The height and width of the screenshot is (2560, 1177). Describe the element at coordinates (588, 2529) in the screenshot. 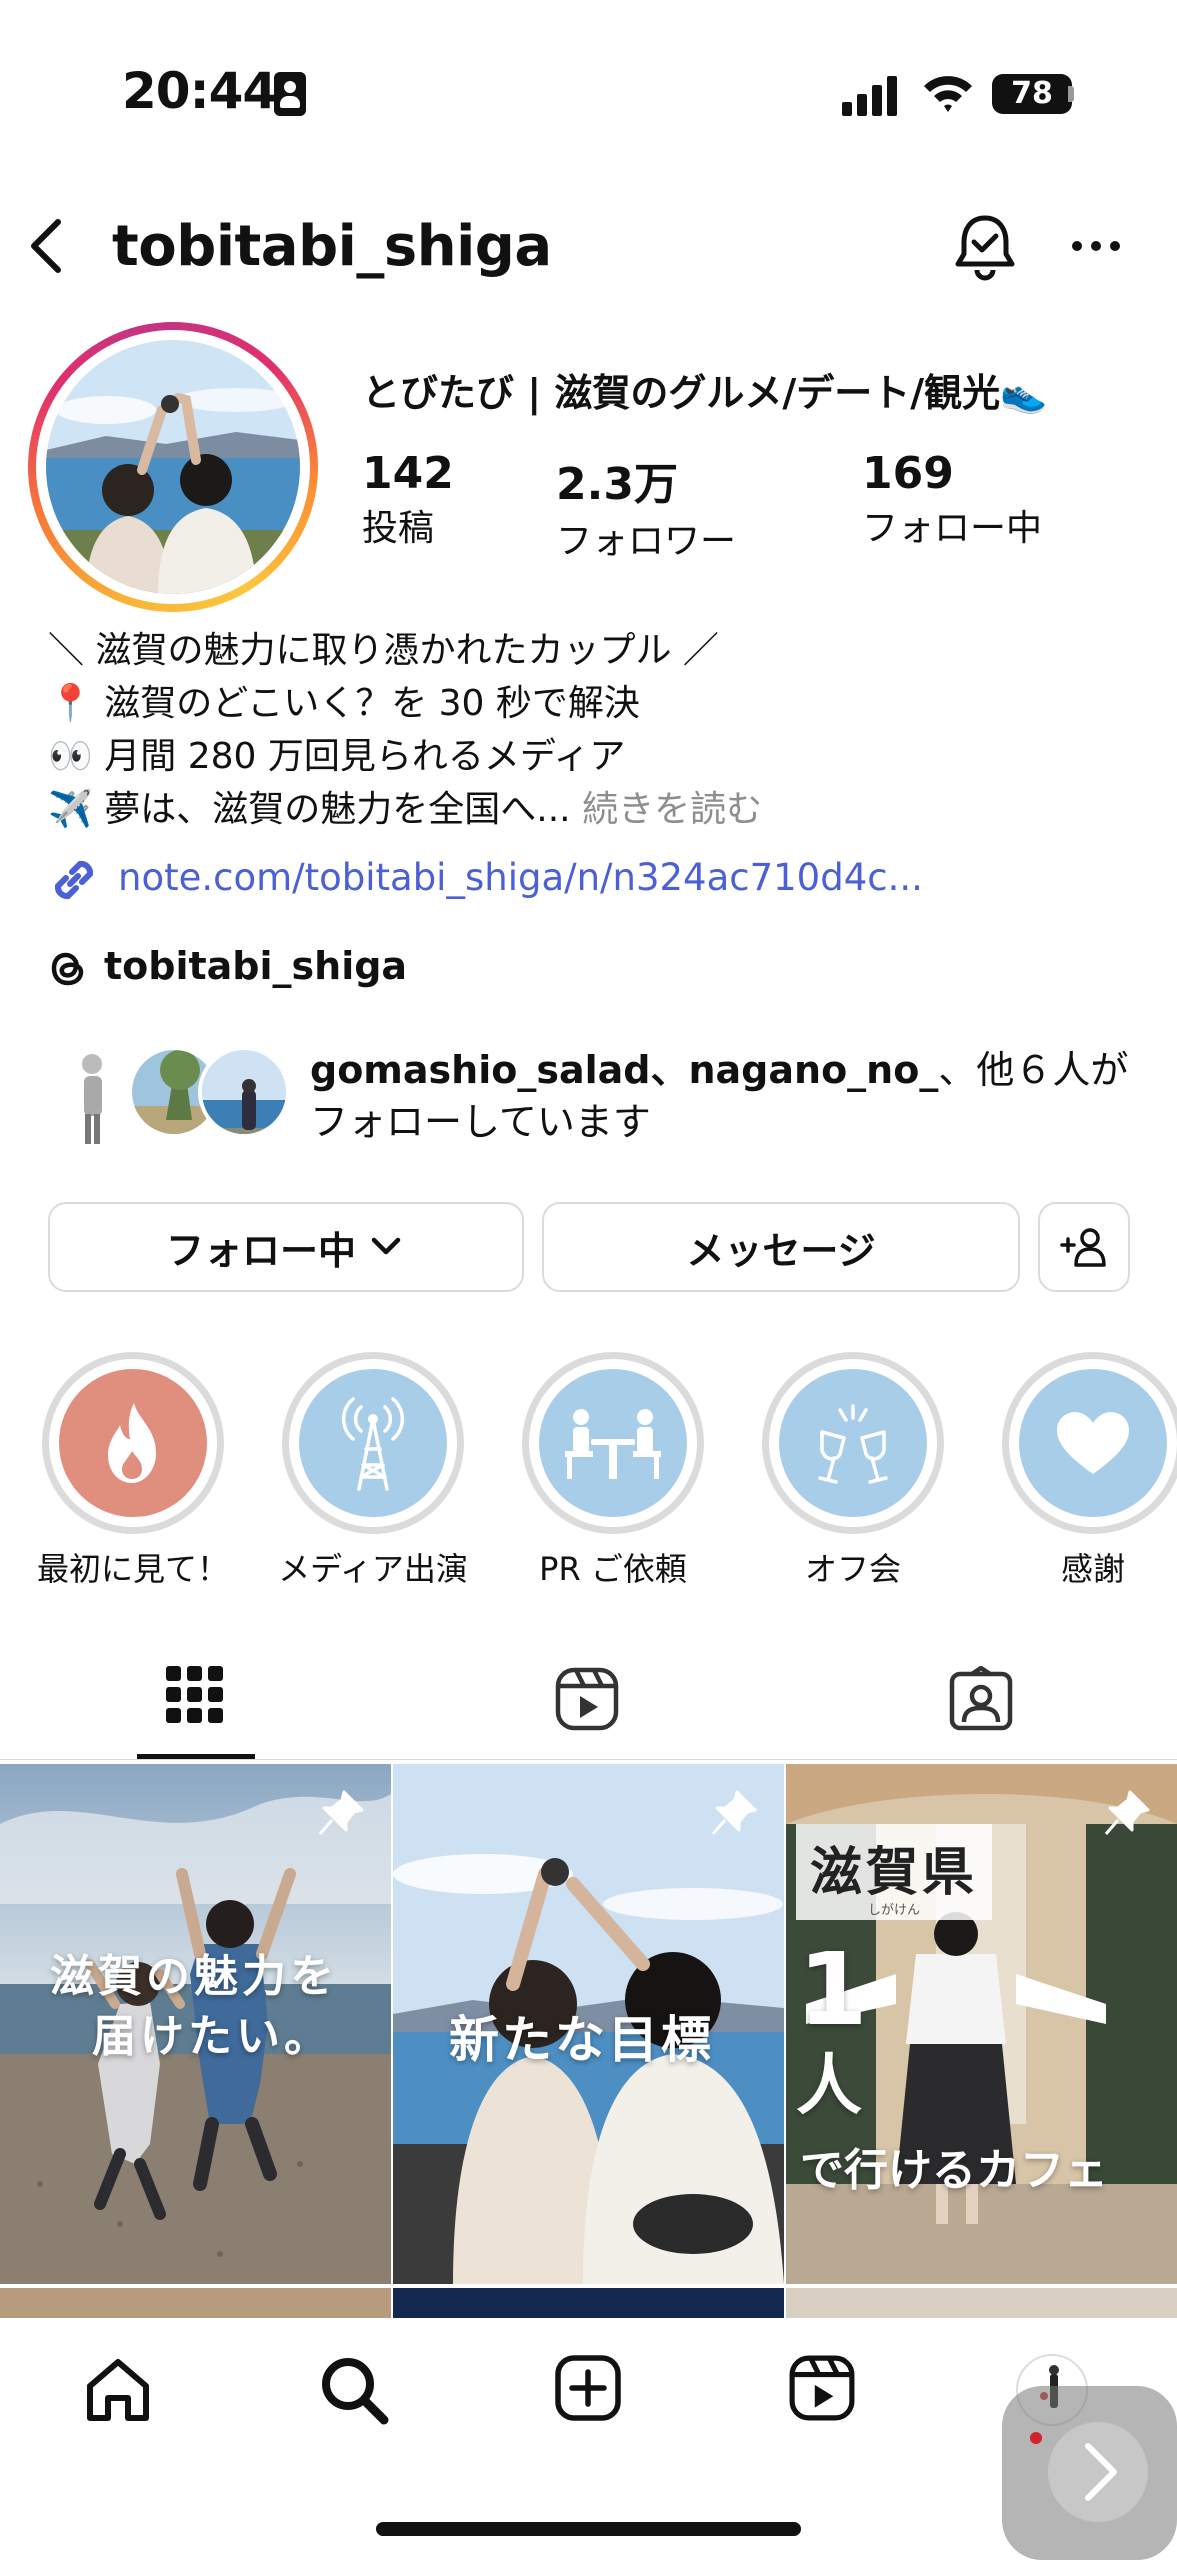

I see `home-indicator` at that location.